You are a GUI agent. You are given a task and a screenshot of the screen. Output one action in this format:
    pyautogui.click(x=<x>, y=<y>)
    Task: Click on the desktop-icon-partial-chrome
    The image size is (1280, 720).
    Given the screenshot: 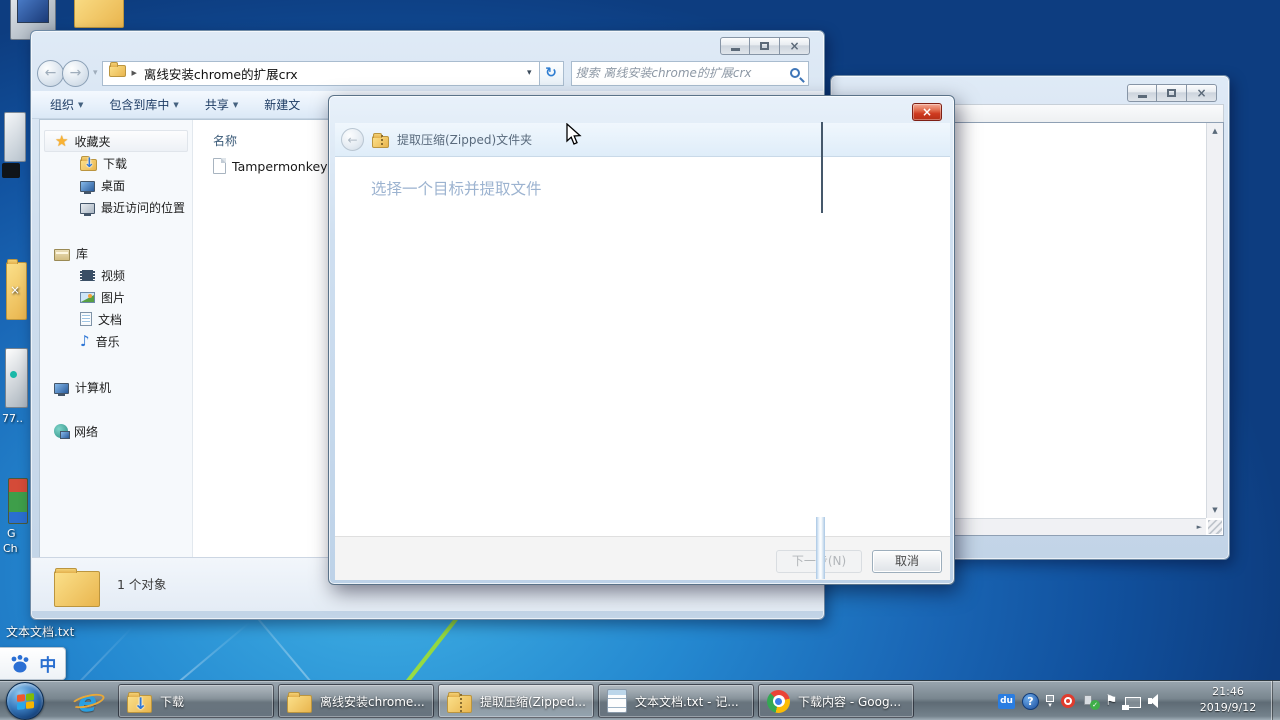 What is the action you would take?
    pyautogui.click(x=18, y=501)
    